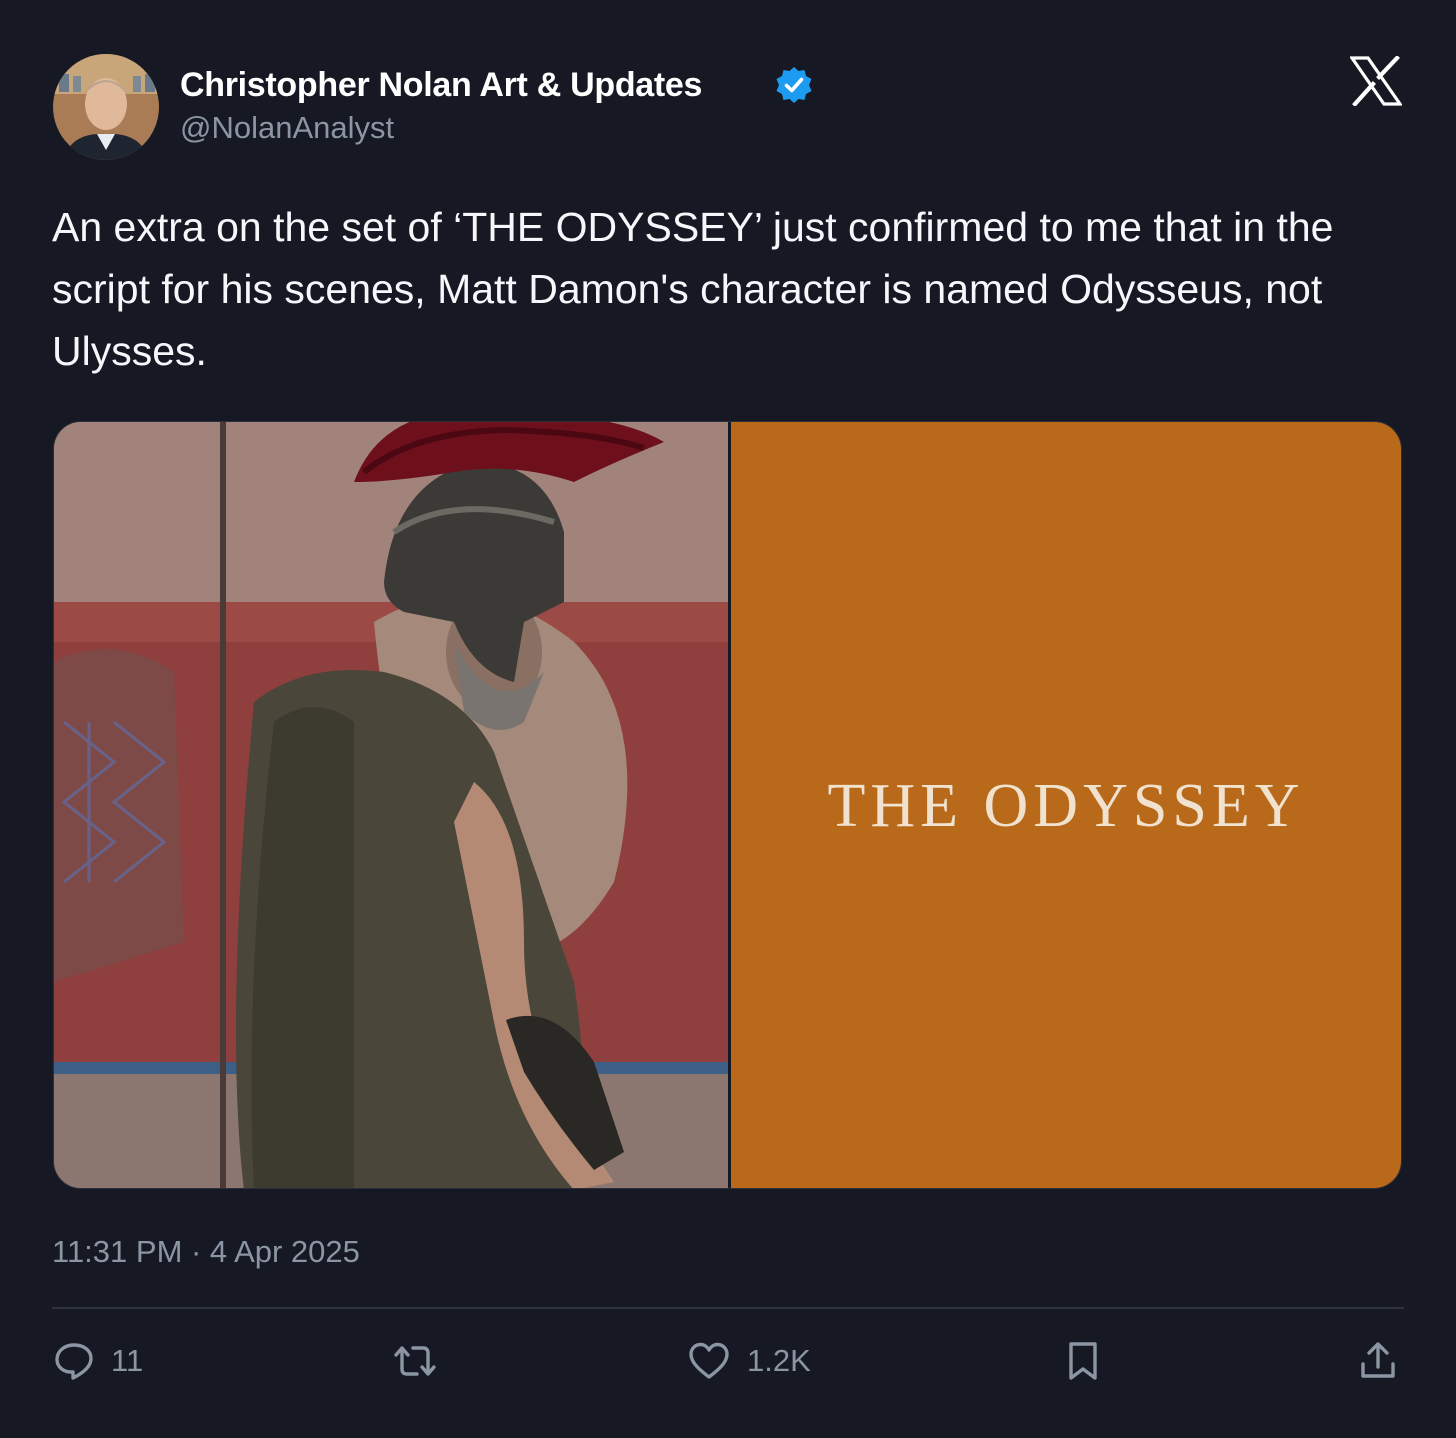  I want to click on bookmark-button, so click(1083, 1361).